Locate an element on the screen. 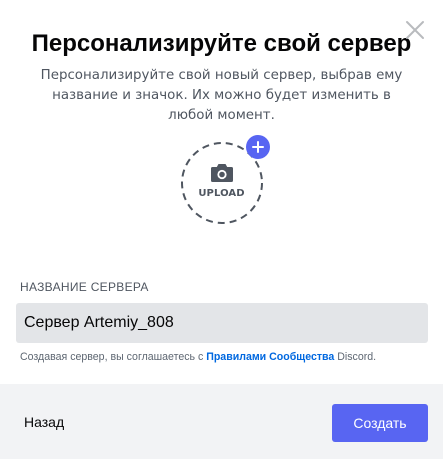  upload-label: UPLOAD is located at coordinates (221, 193).